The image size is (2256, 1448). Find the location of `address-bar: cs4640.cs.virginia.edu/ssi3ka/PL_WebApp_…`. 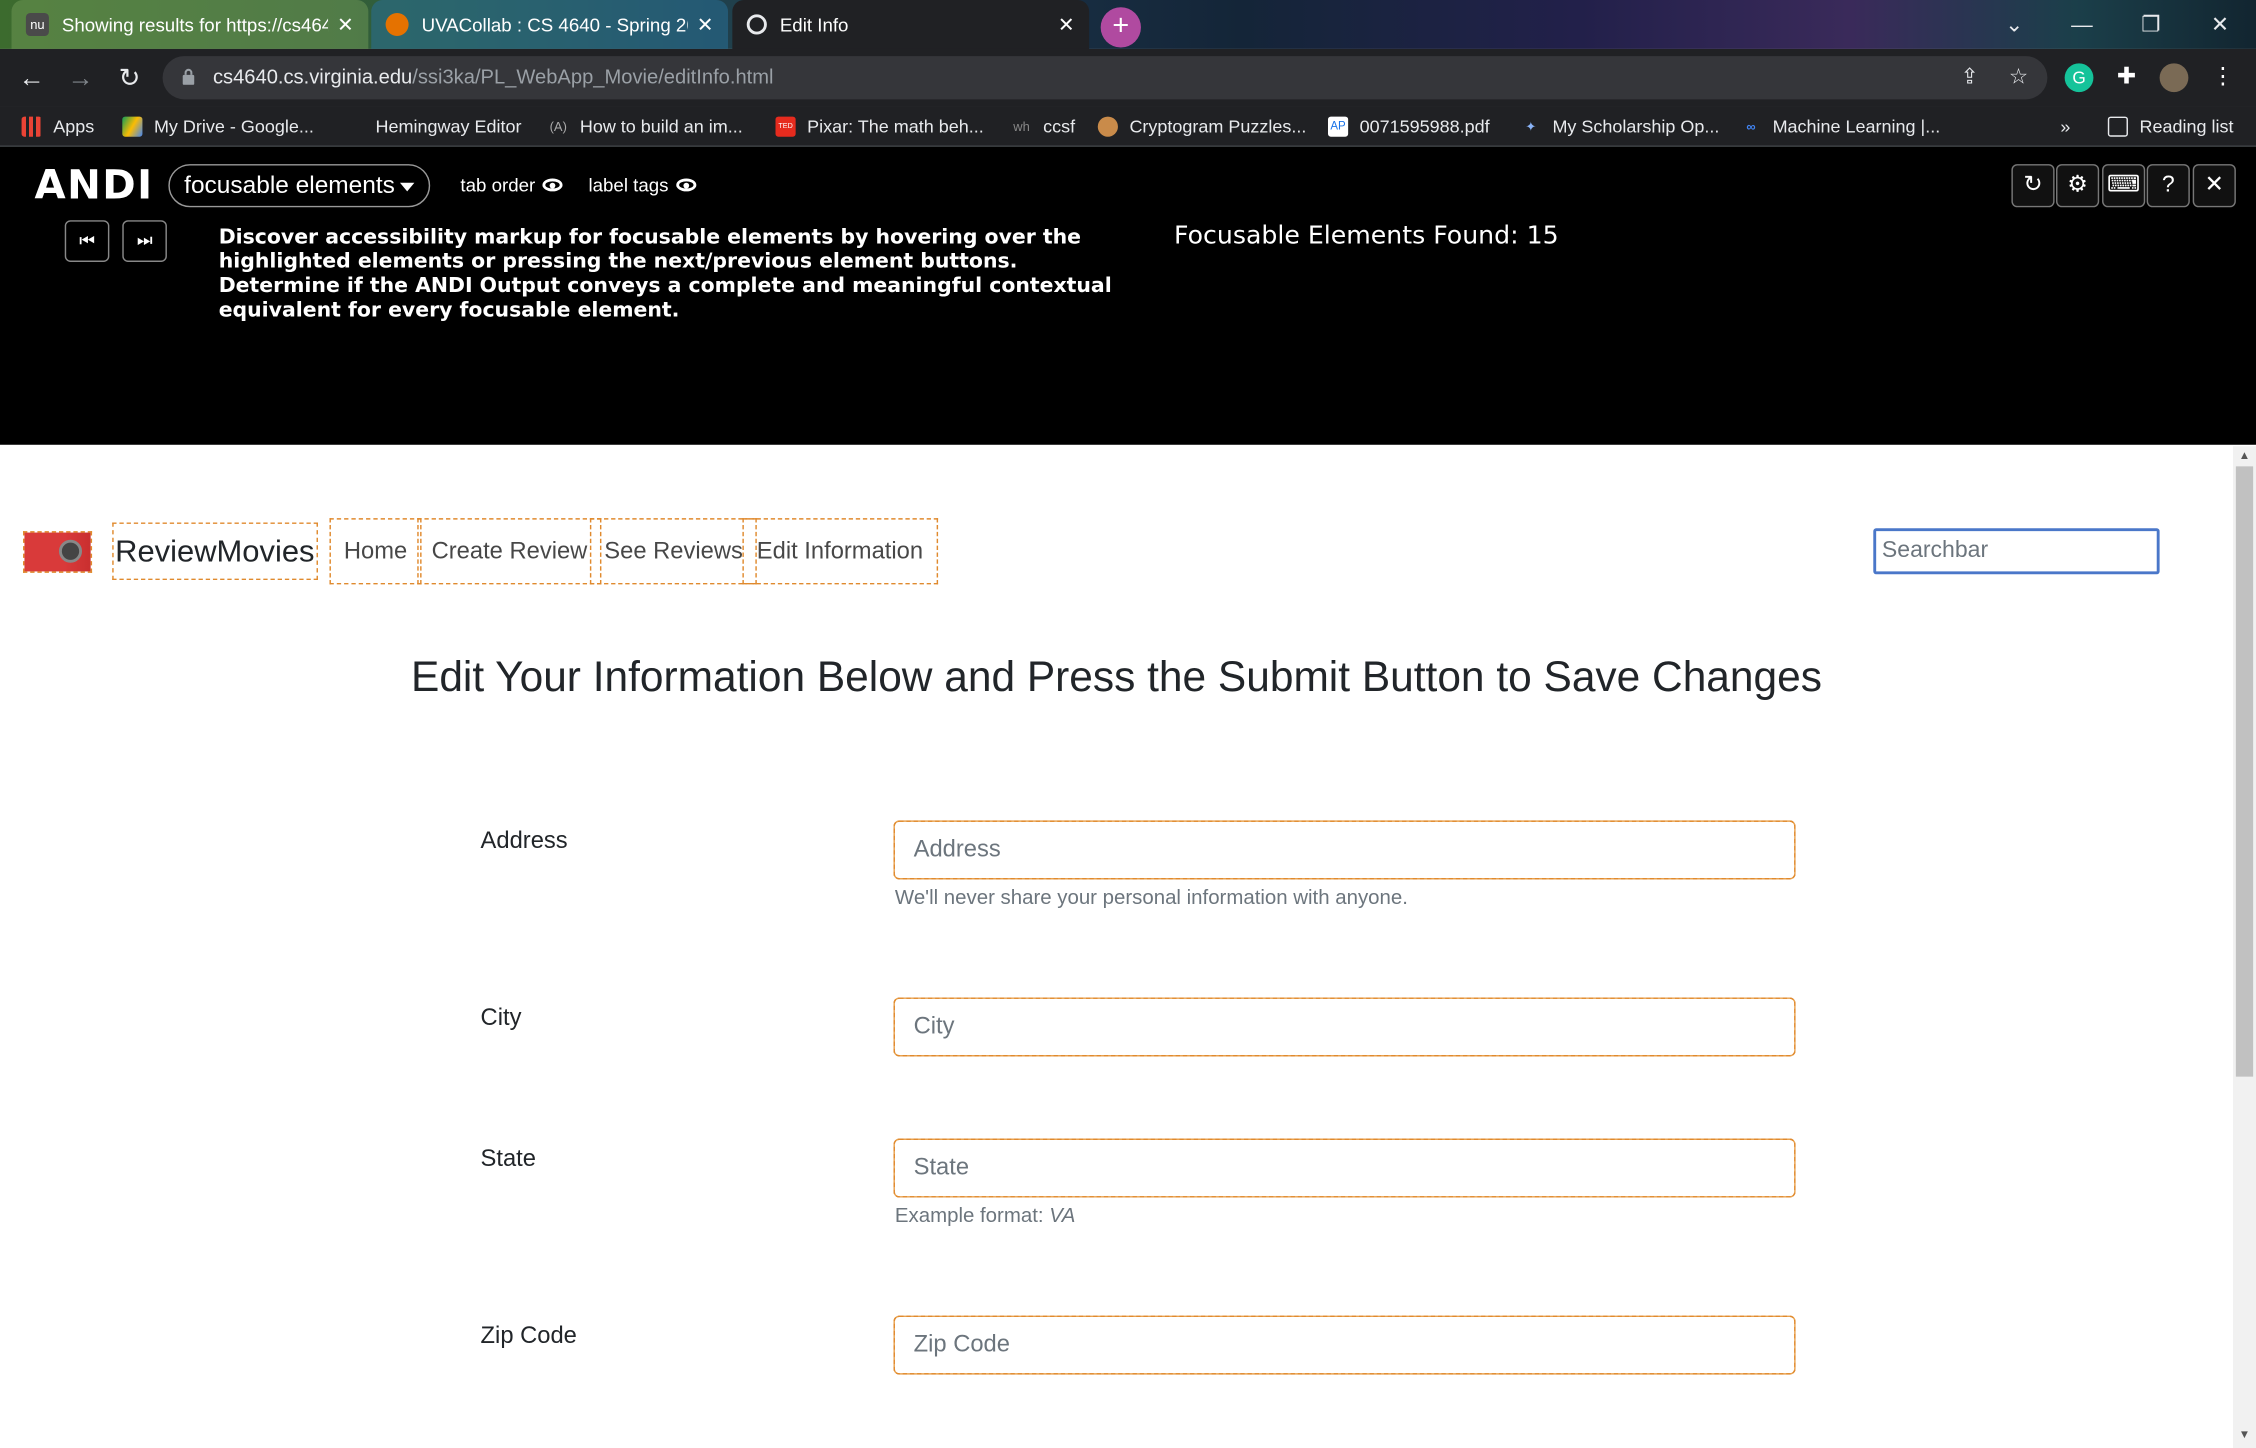

address-bar: cs4640.cs.virginia.edu/ssi3ka/PL_WebApp_… is located at coordinates (1105, 78).